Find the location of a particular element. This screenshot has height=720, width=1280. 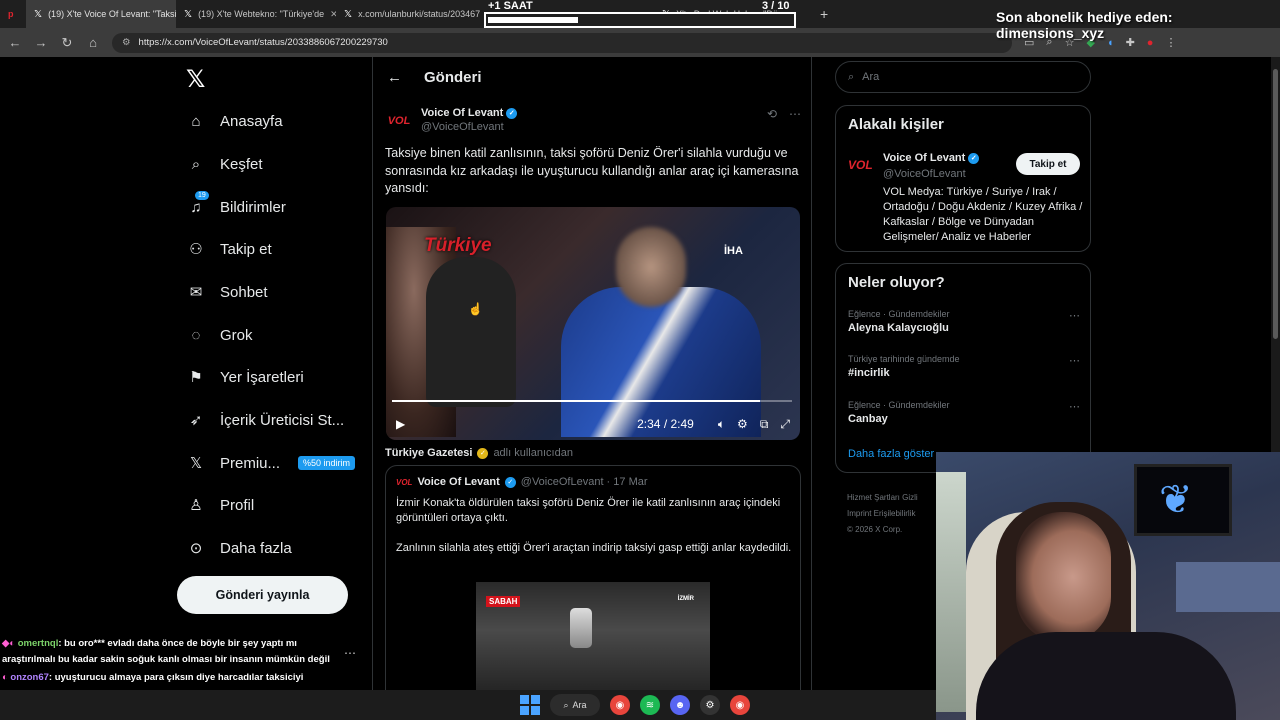

related-handle: @VoiceOfLevant is located at coordinates (924, 174).